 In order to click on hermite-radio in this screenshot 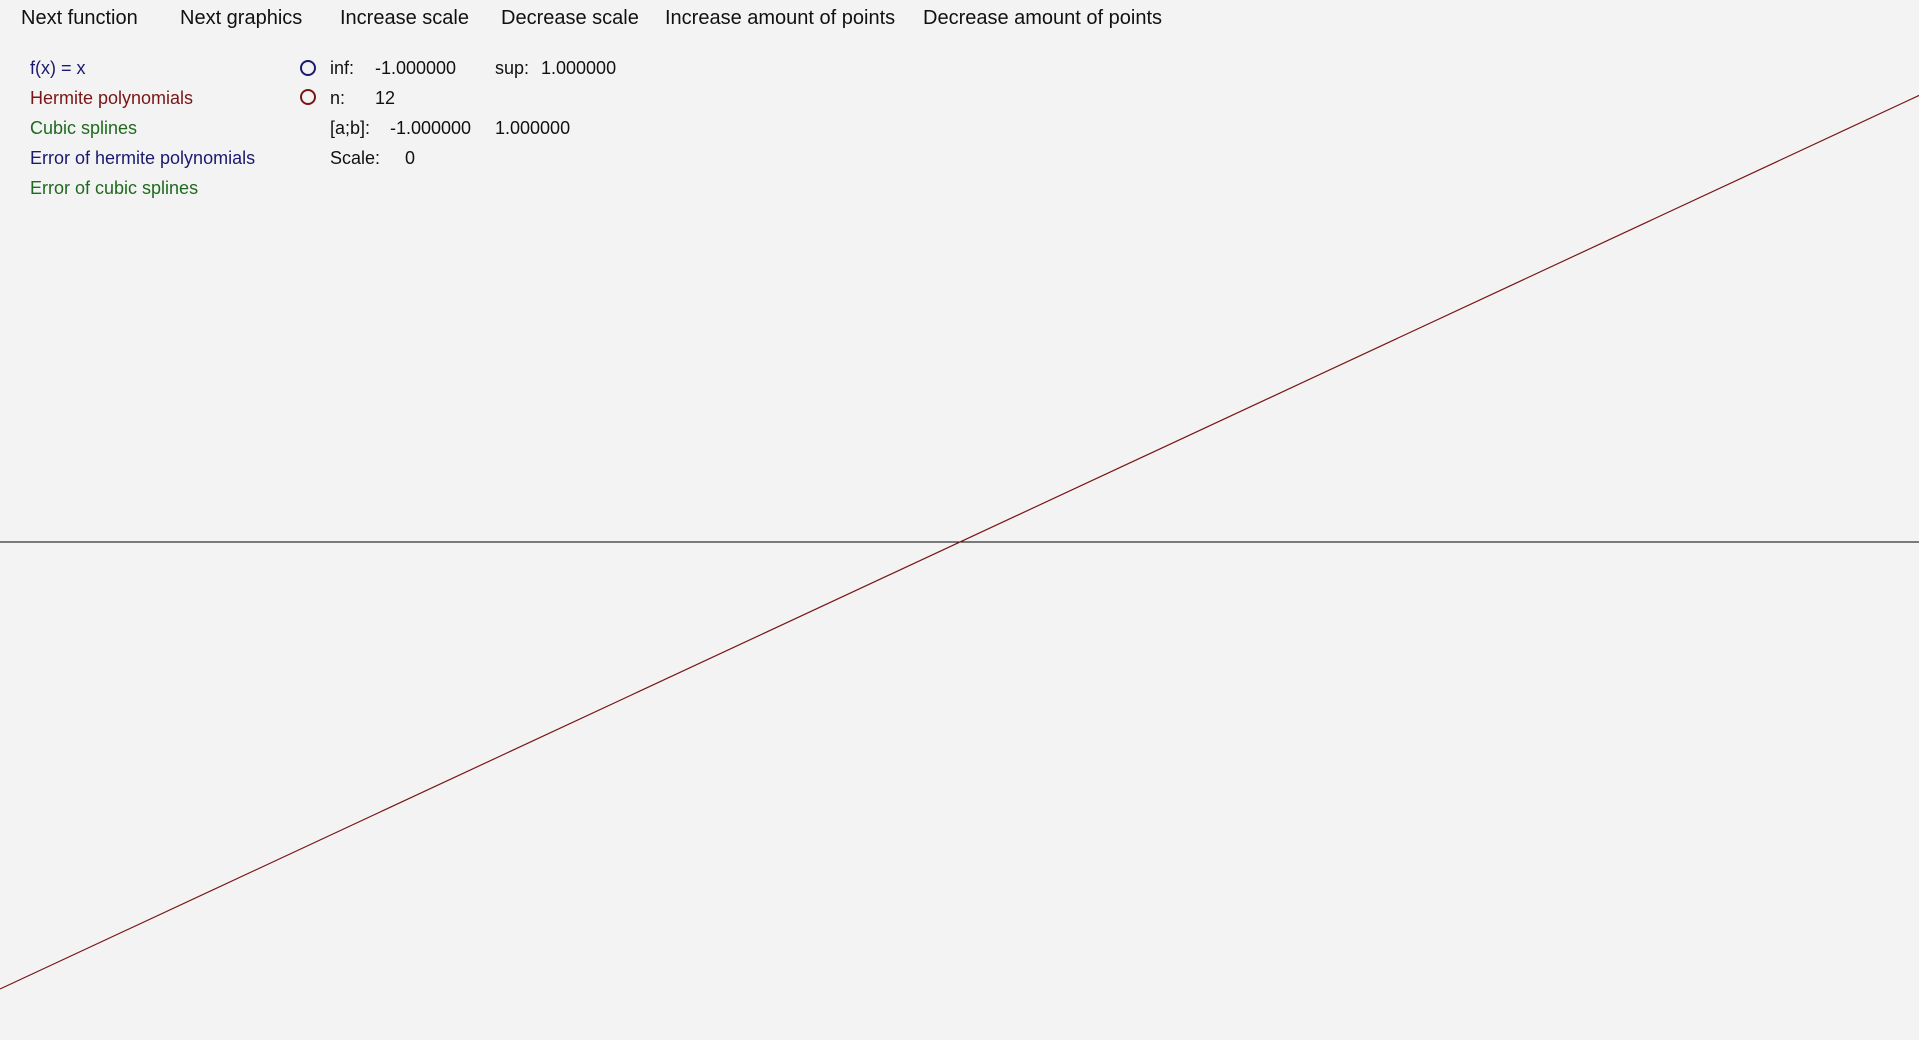, I will do `click(308, 97)`.